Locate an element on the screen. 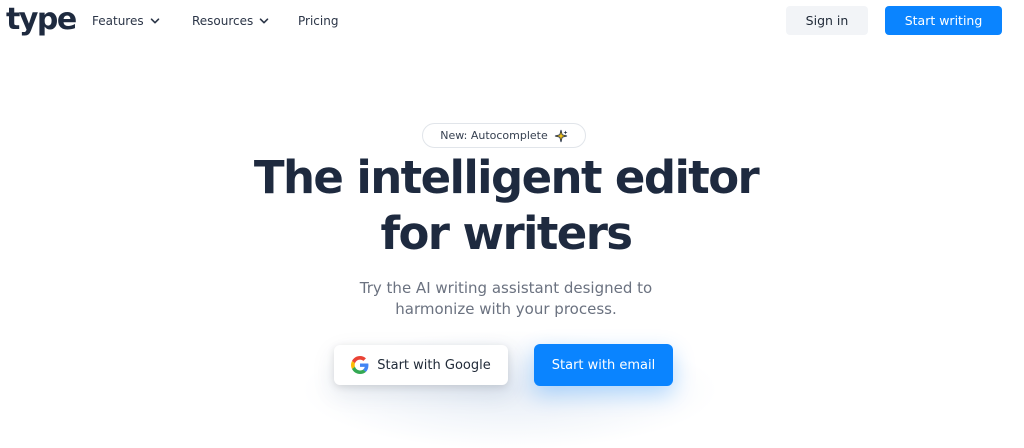 This screenshot has width=1024, height=448. google-icon is located at coordinates (360, 365).